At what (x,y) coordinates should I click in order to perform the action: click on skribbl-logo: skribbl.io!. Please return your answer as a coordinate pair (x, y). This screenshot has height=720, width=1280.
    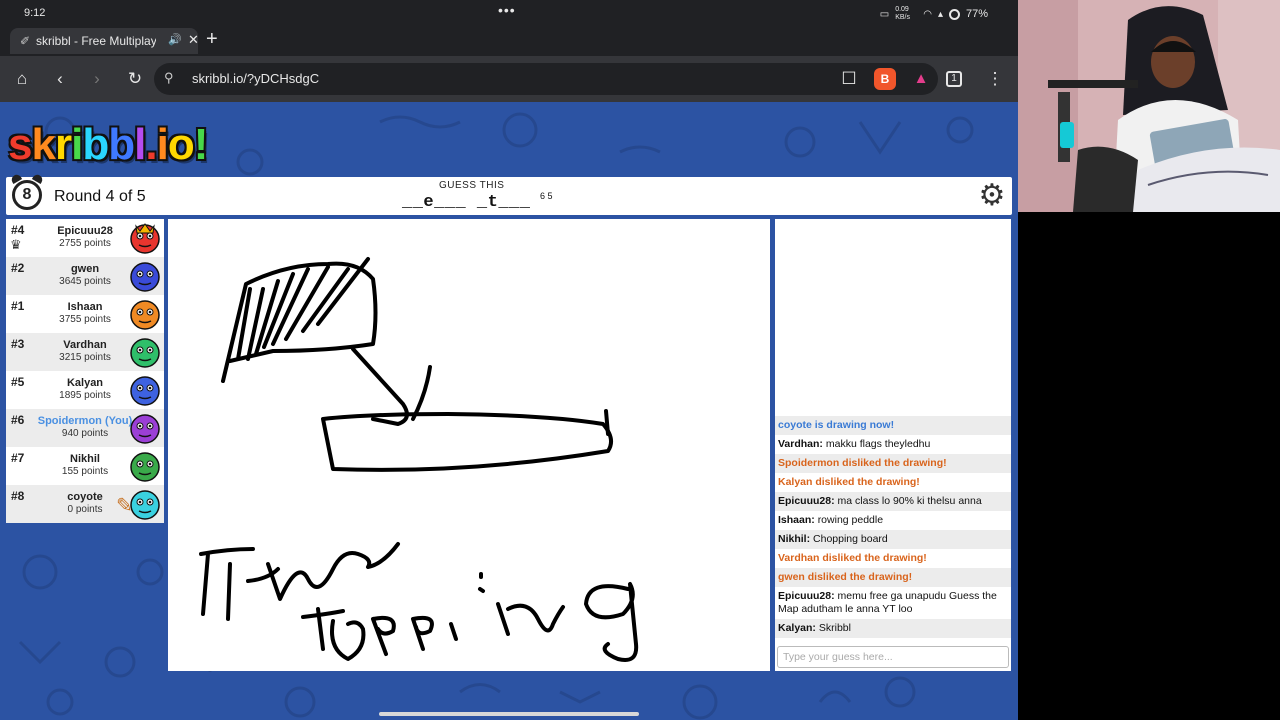
    Looking at the image, I should click on (108, 145).